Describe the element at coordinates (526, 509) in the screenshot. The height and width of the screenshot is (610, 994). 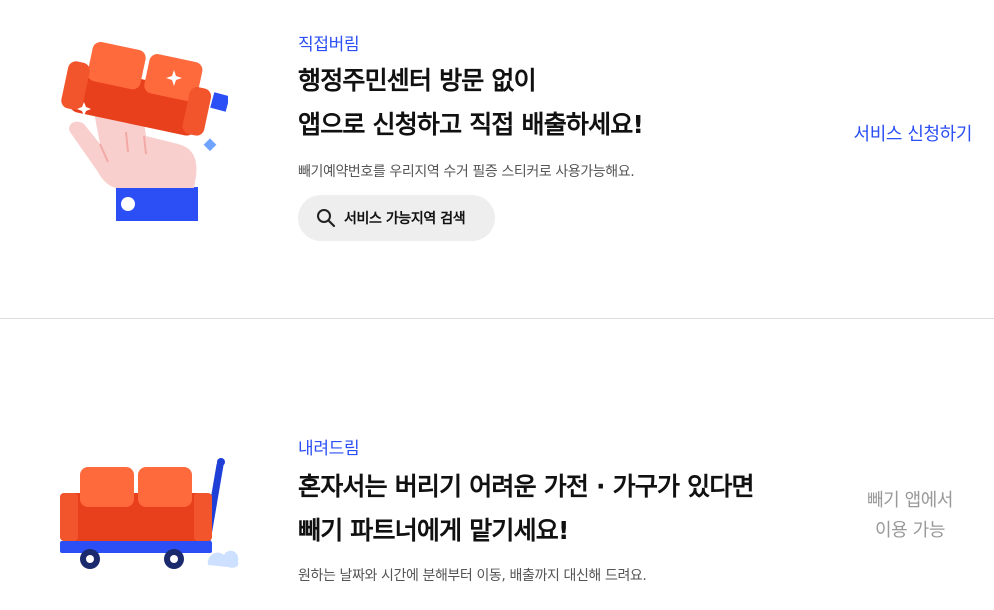
I see `section-headline: 혼자서는 버리기 어려운 가전 · 가구가 있다면 빼기 파트너에게 맡기세요!` at that location.